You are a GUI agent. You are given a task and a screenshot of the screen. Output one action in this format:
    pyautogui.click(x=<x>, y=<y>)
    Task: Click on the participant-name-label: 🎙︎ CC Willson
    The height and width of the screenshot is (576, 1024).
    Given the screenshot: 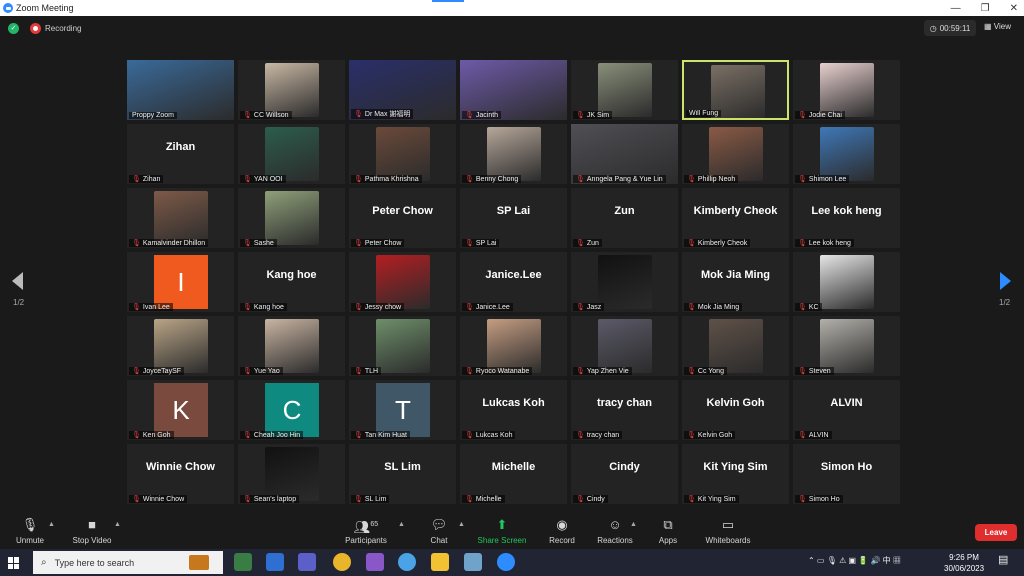 What is the action you would take?
    pyautogui.click(x=266, y=115)
    